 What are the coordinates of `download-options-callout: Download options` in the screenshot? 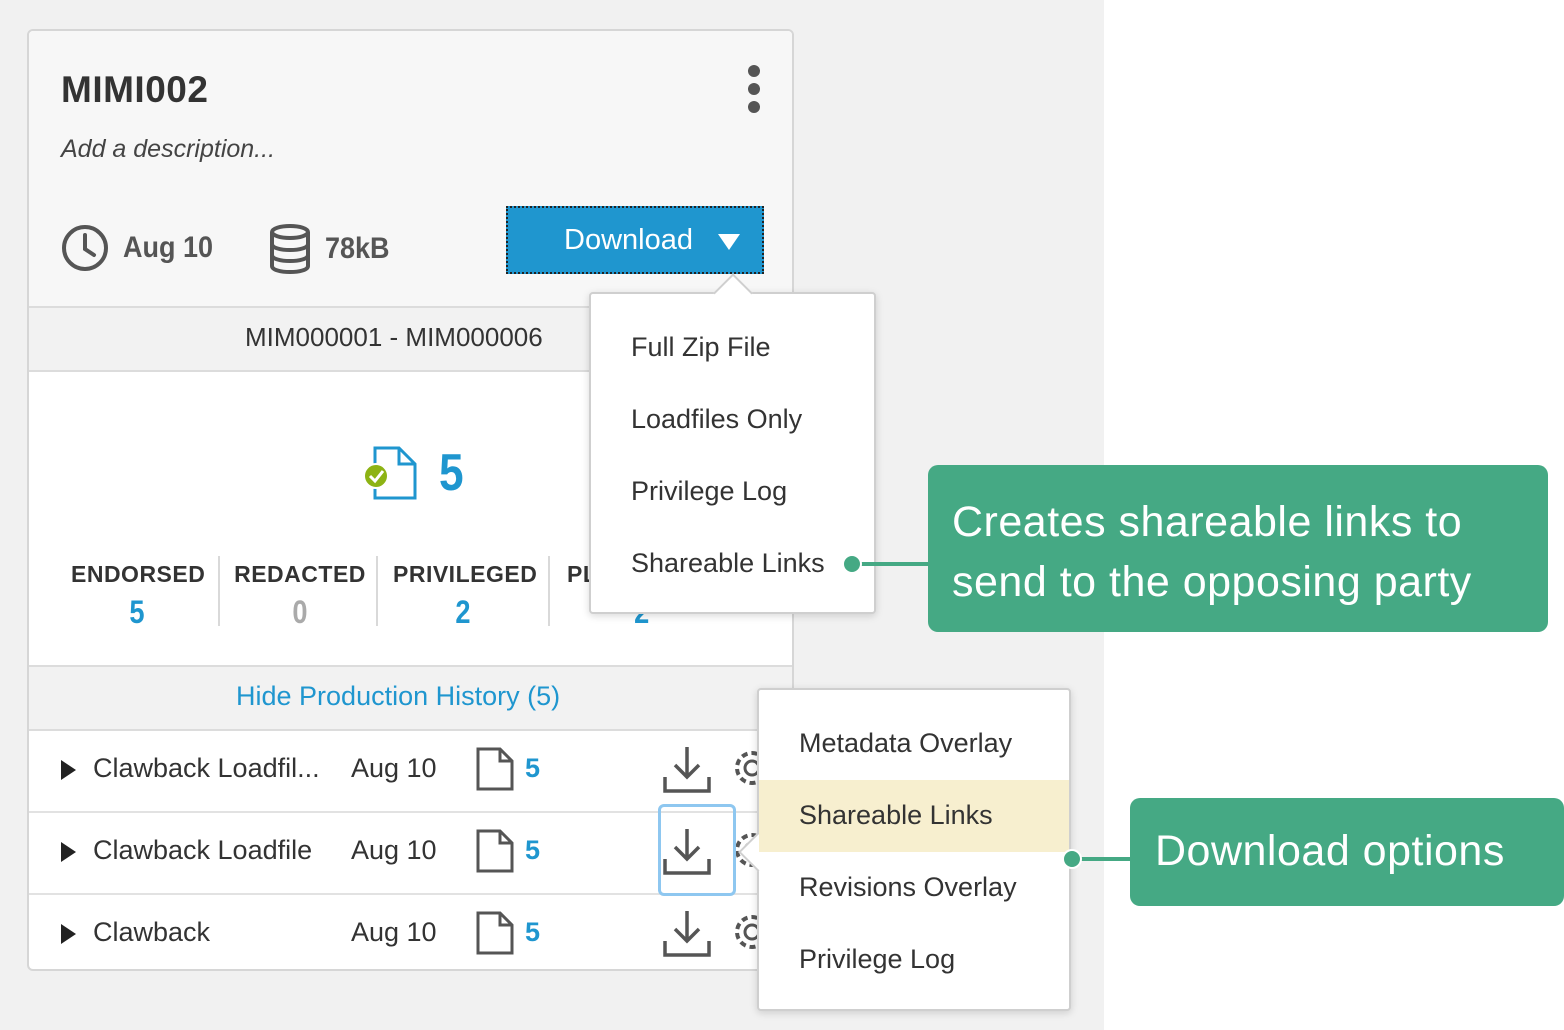 It's located at (1347, 852).